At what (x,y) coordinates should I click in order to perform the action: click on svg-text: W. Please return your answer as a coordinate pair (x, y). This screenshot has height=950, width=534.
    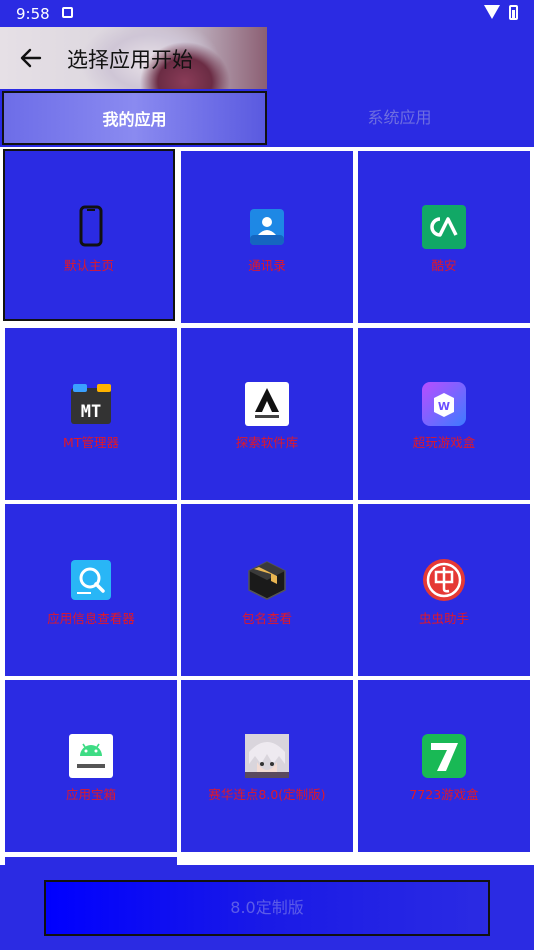
    Looking at the image, I should click on (444, 406).